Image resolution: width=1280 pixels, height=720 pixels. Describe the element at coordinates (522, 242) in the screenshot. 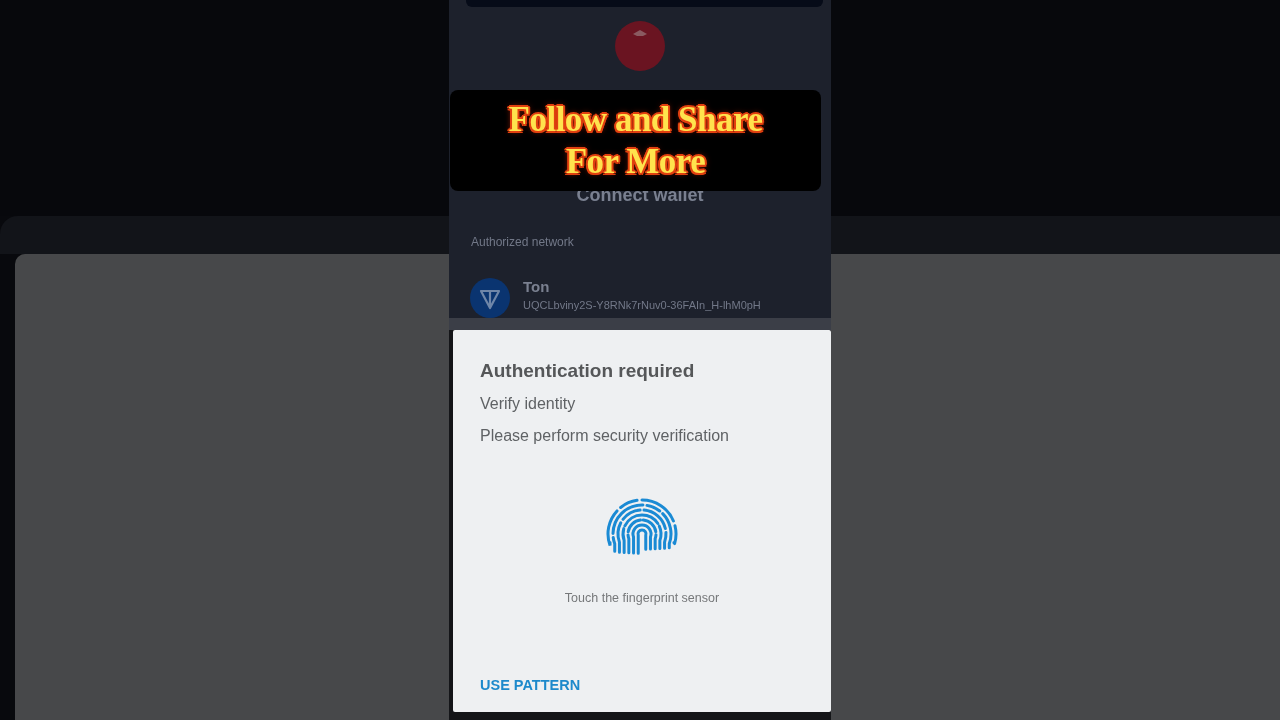

I see `section-label: Authorized network` at that location.